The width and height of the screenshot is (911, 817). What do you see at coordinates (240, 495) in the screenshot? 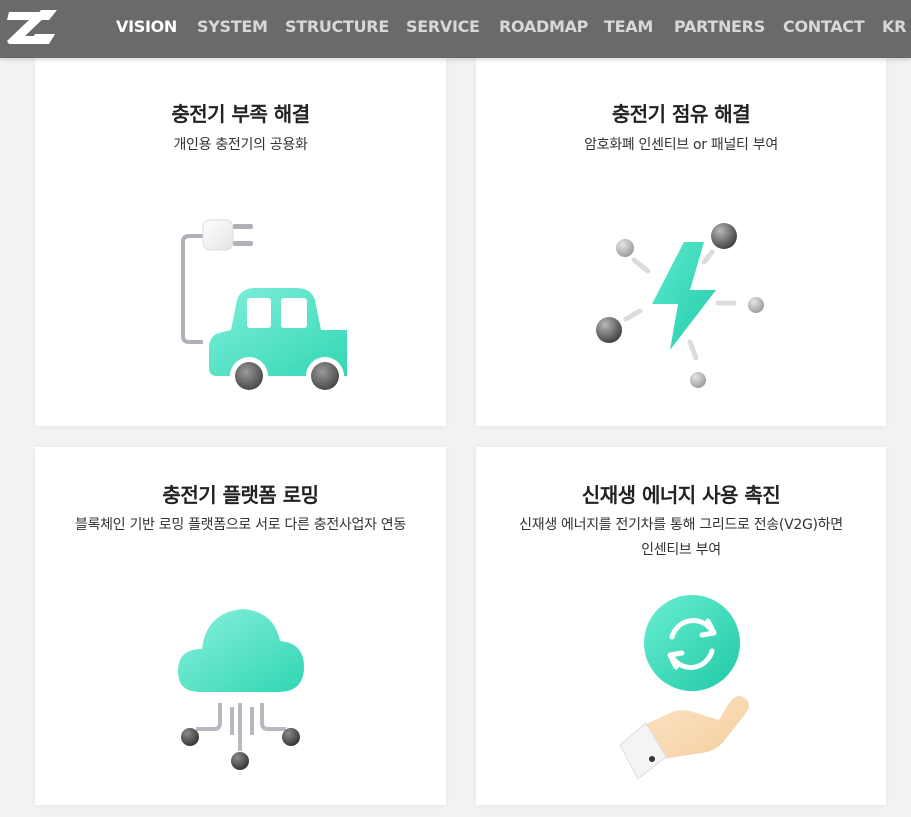
I see `card-title: 충전기 플랫폼 로밍` at bounding box center [240, 495].